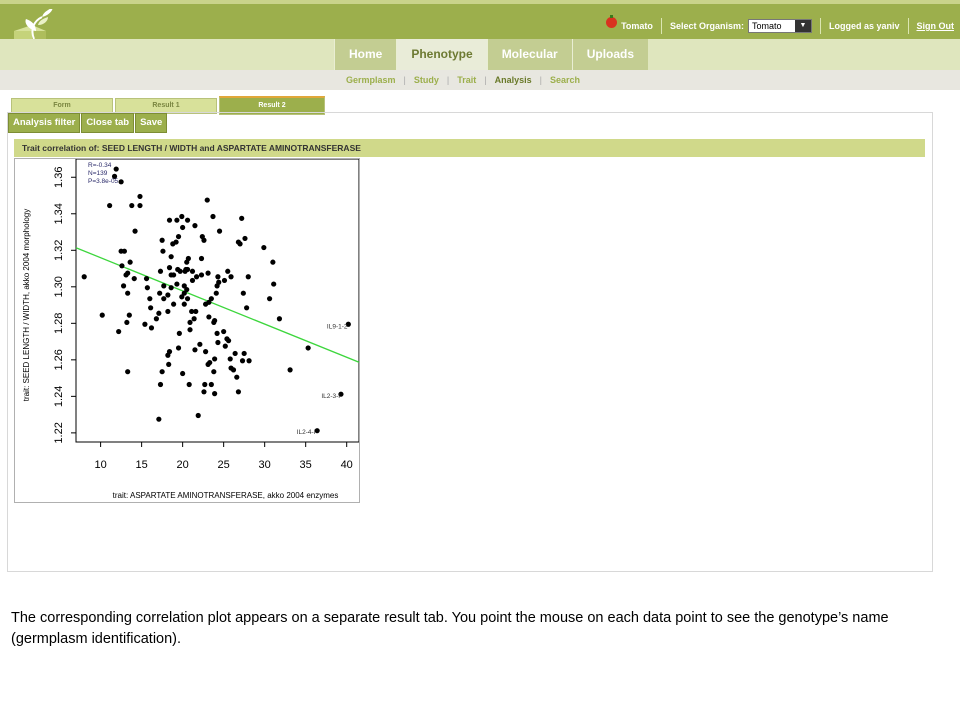  What do you see at coordinates (513, 80) in the screenshot?
I see `subnav-analysis: Analysis` at bounding box center [513, 80].